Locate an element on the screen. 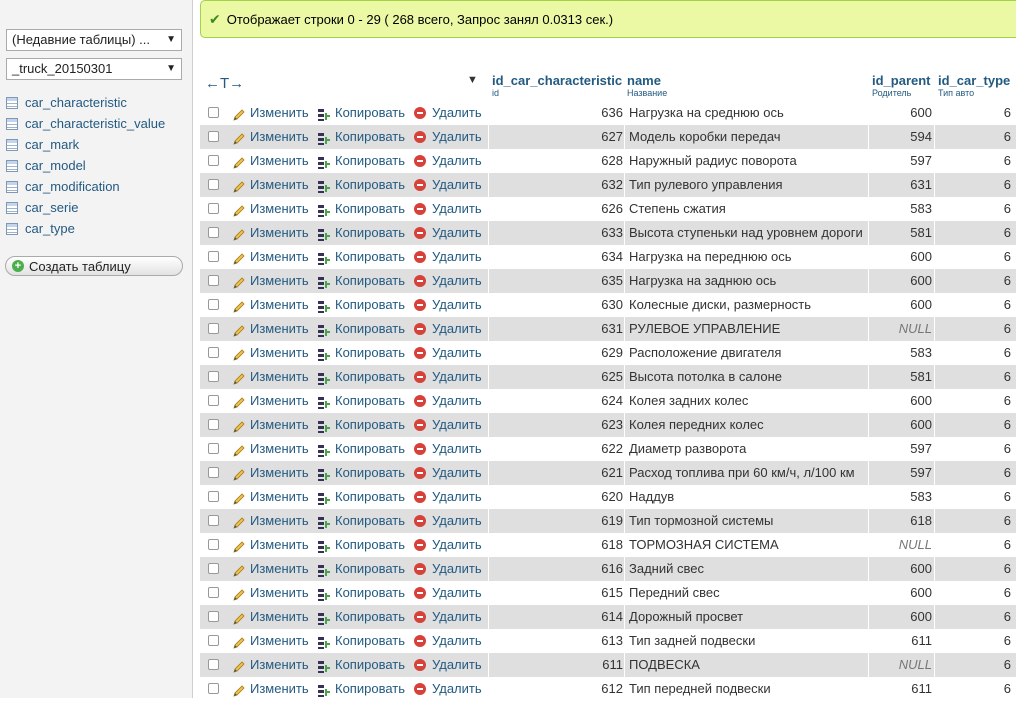 The image size is (1016, 702). sidebar-table-item: car_characteristic_value is located at coordinates (98, 123).